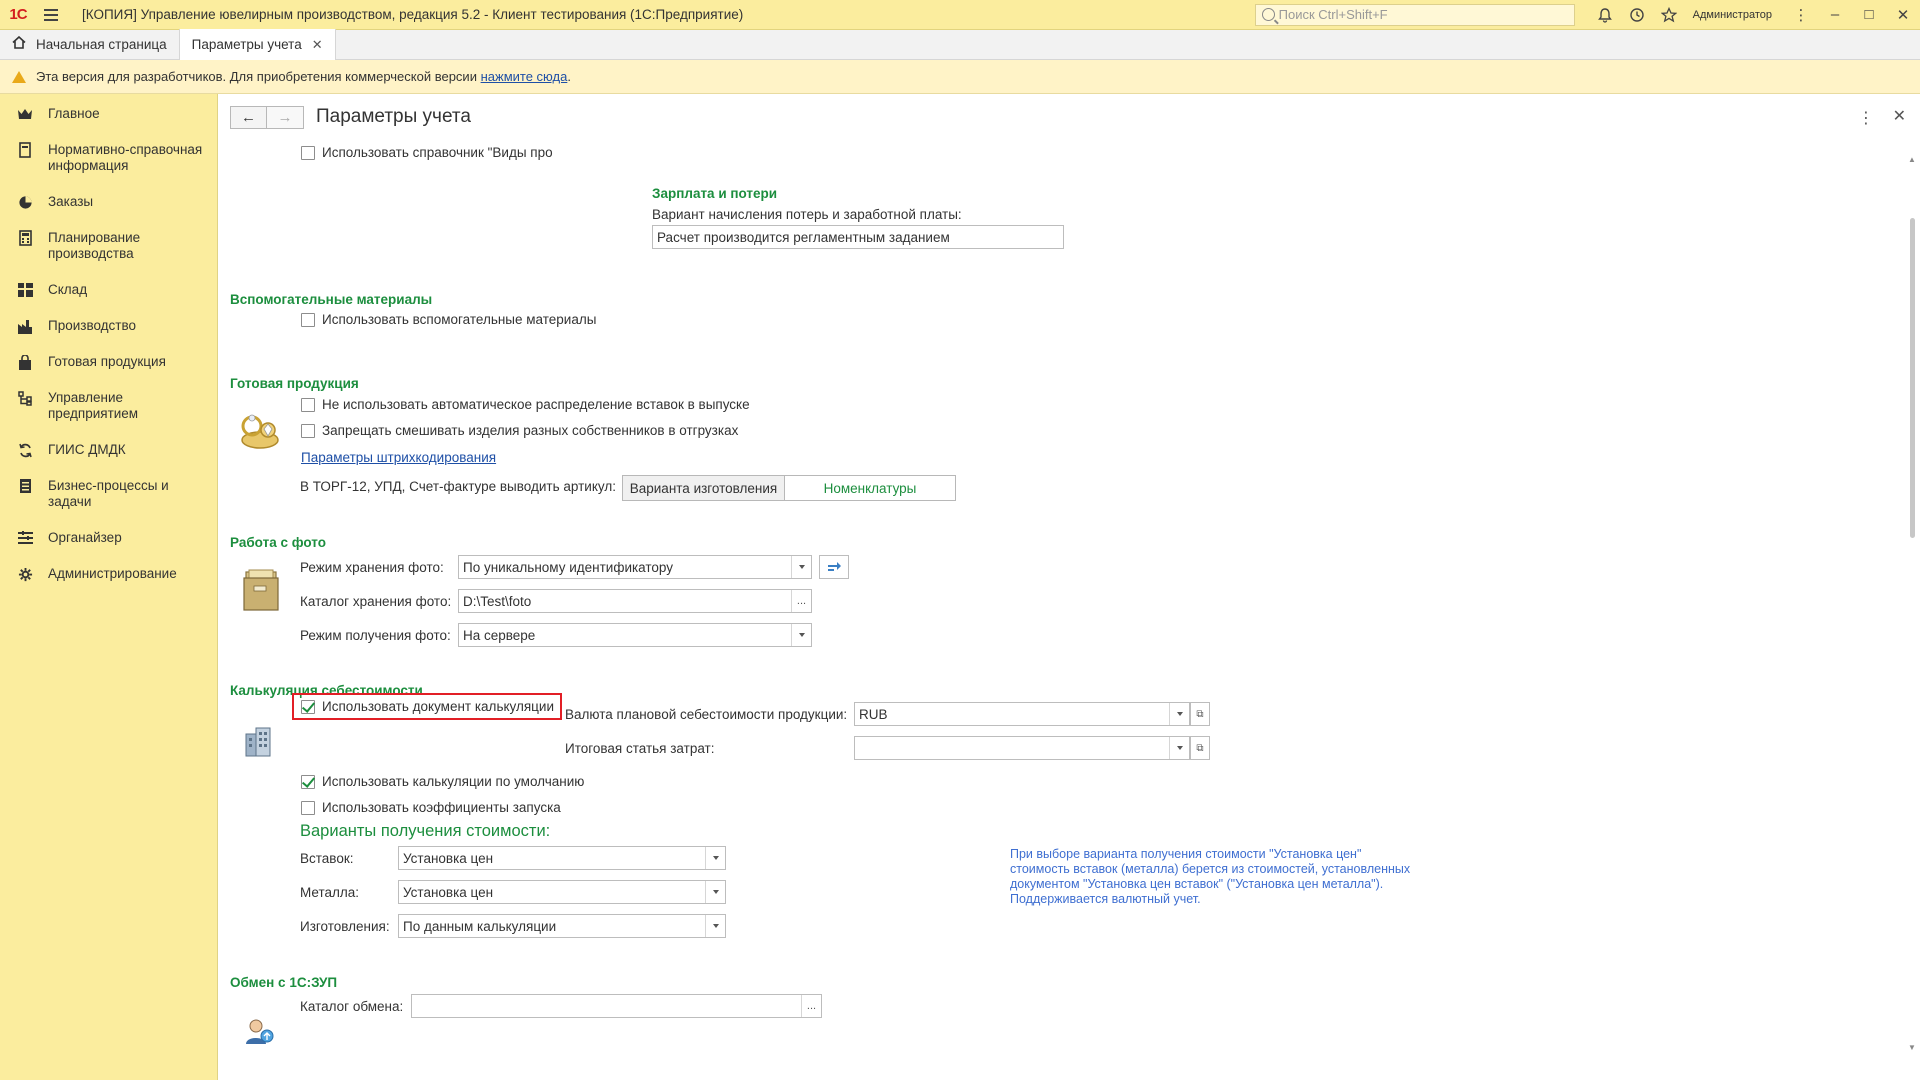 The width and height of the screenshot is (1920, 1080). What do you see at coordinates (376, 601) in the screenshot?
I see `photo-catalog-label: Каталог хранения фото:` at bounding box center [376, 601].